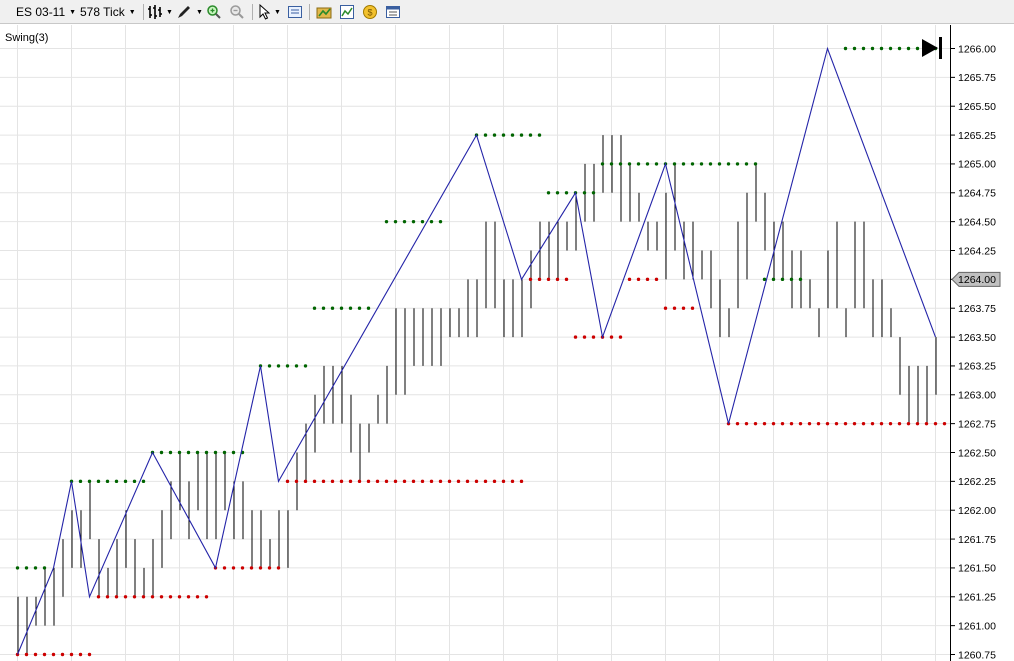 This screenshot has width=1014, height=661. I want to click on indicator-label: Swing(3), so click(26, 38).